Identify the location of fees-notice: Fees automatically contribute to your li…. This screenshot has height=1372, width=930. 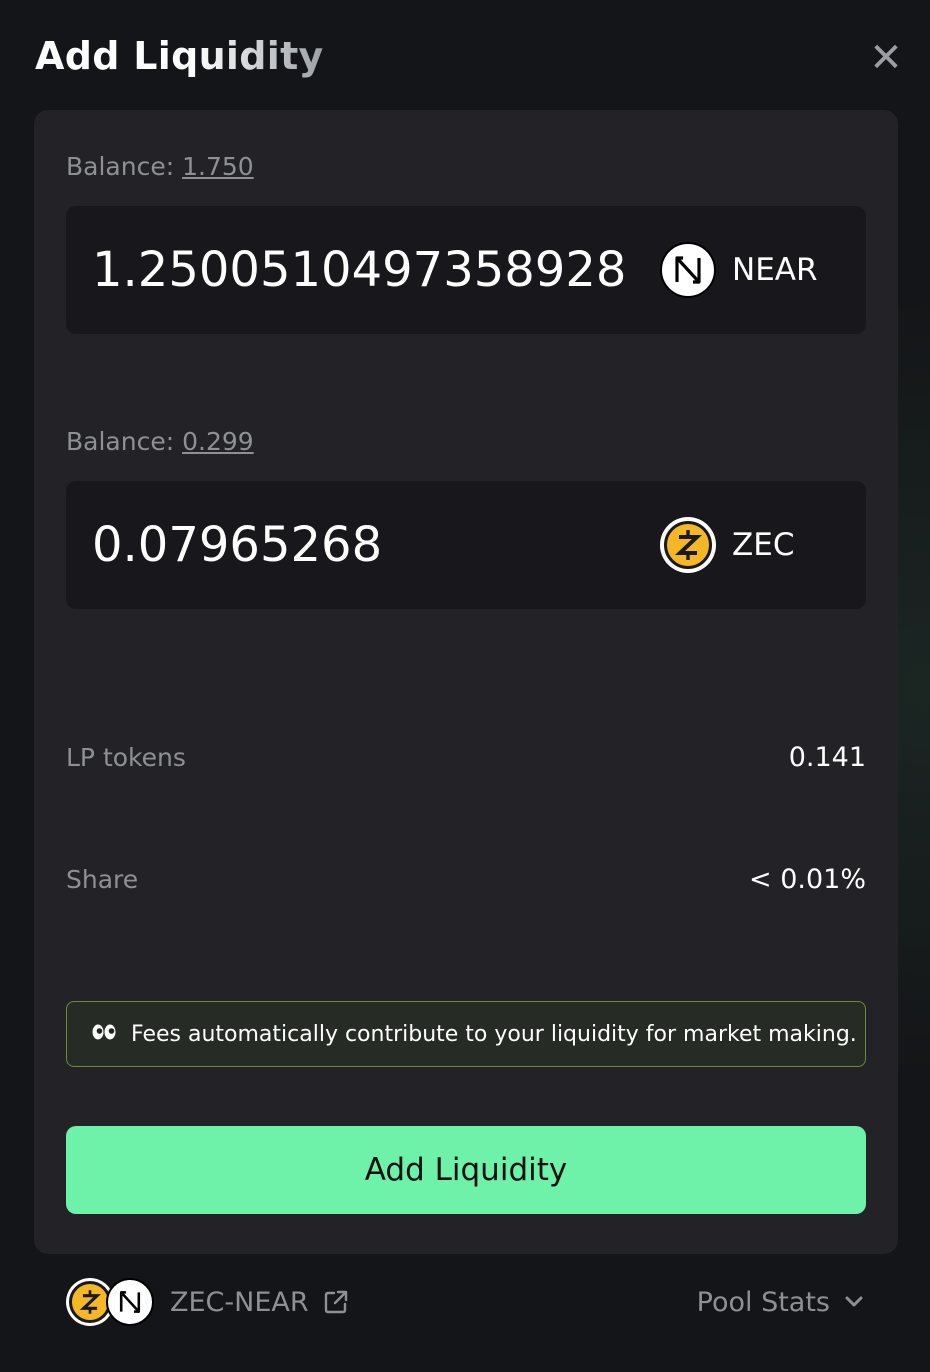
(466, 1034).